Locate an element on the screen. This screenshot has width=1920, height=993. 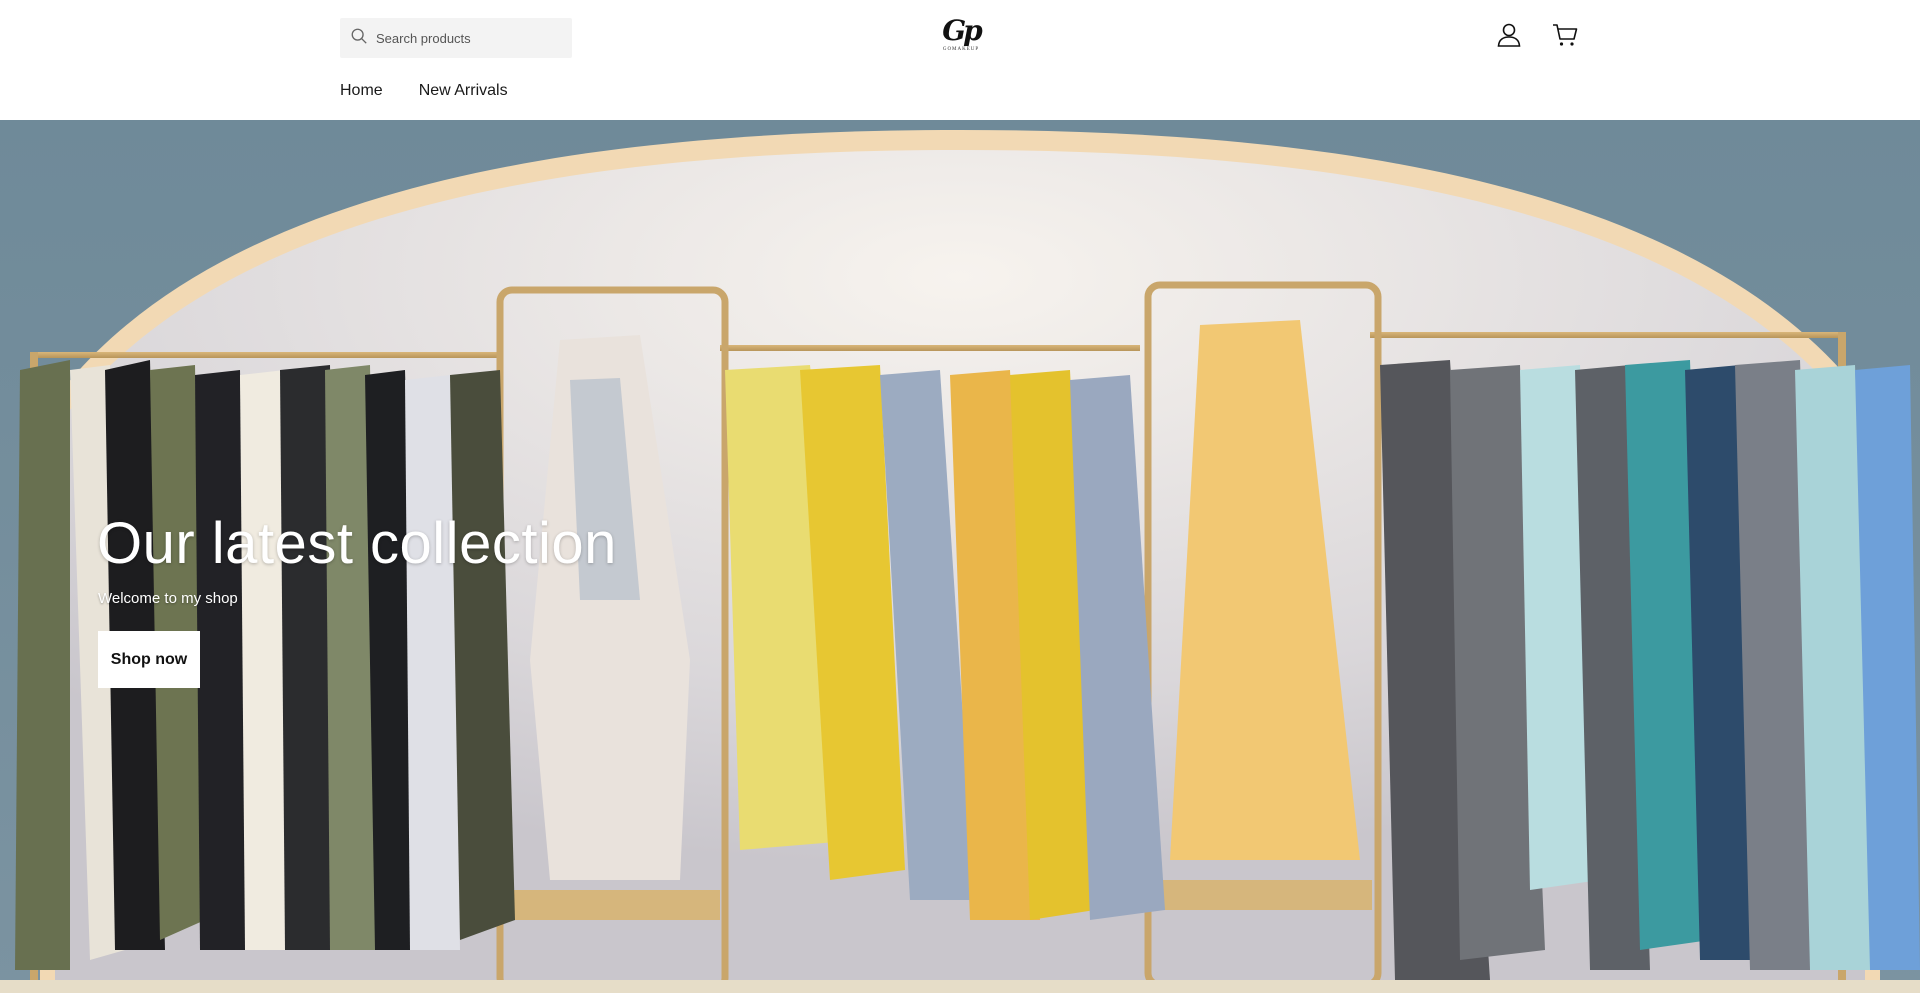
hero-subtitle: Welcome to my shop is located at coordinates (168, 598).